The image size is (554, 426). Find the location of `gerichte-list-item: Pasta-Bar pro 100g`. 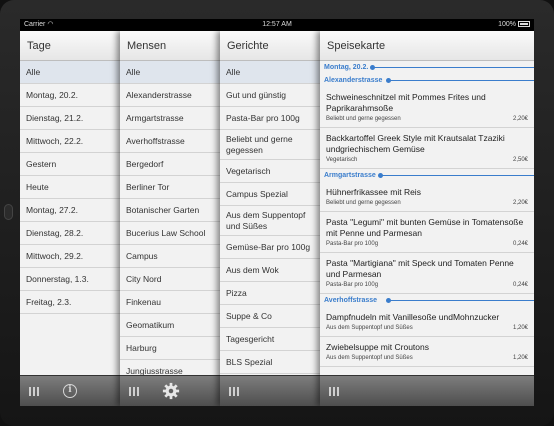

gerichte-list-item: Pasta-Bar pro 100g is located at coordinates (270, 118).